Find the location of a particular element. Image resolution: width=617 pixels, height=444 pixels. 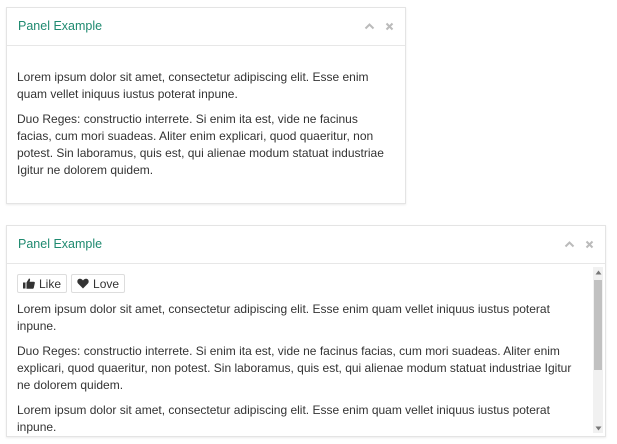

like-button: Like is located at coordinates (42, 283).